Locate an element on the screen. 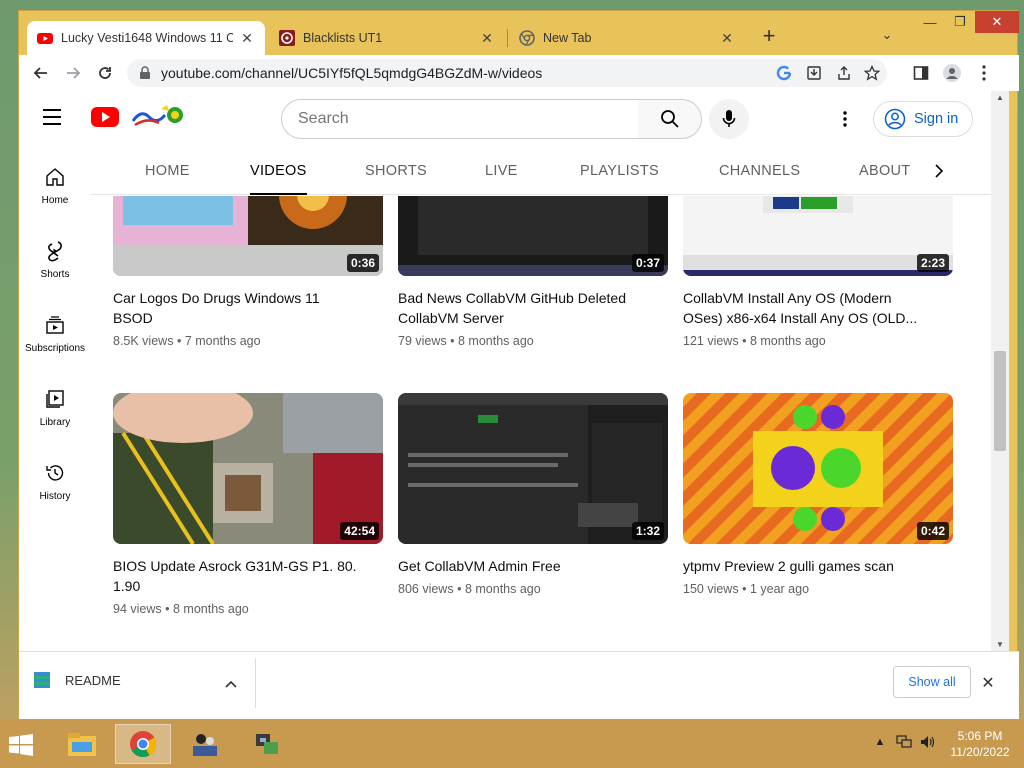 Image resolution: width=1024 pixels, height=768 pixels. scrollbar-thumb is located at coordinates (1000, 401).